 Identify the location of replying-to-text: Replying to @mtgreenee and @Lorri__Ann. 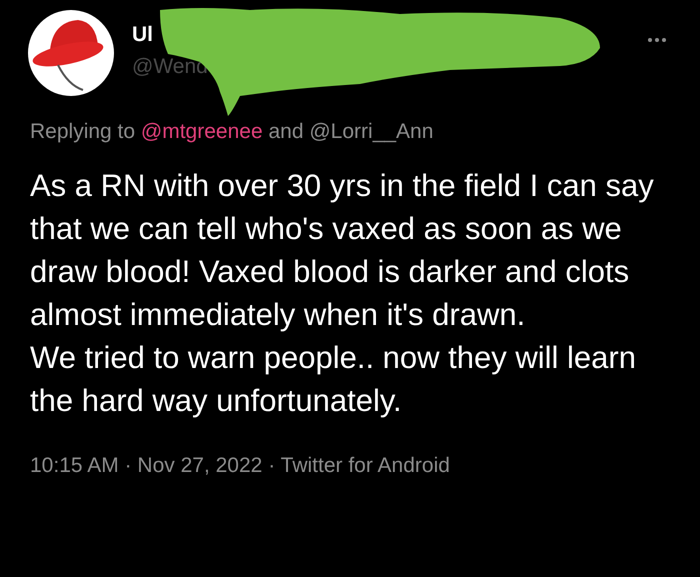
(231, 132).